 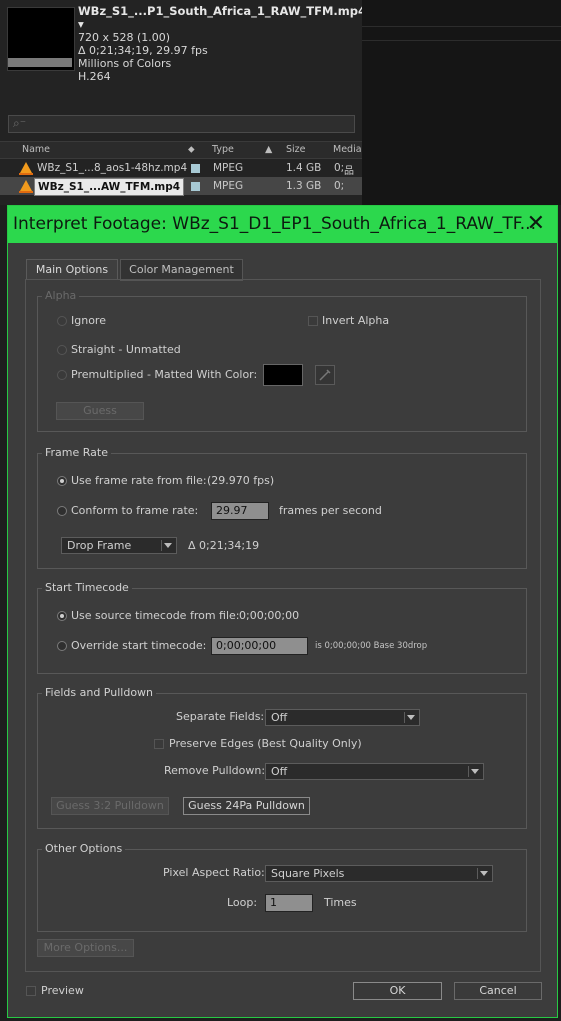 I want to click on drop-frame-select: Drop Frame, so click(x=119, y=545).